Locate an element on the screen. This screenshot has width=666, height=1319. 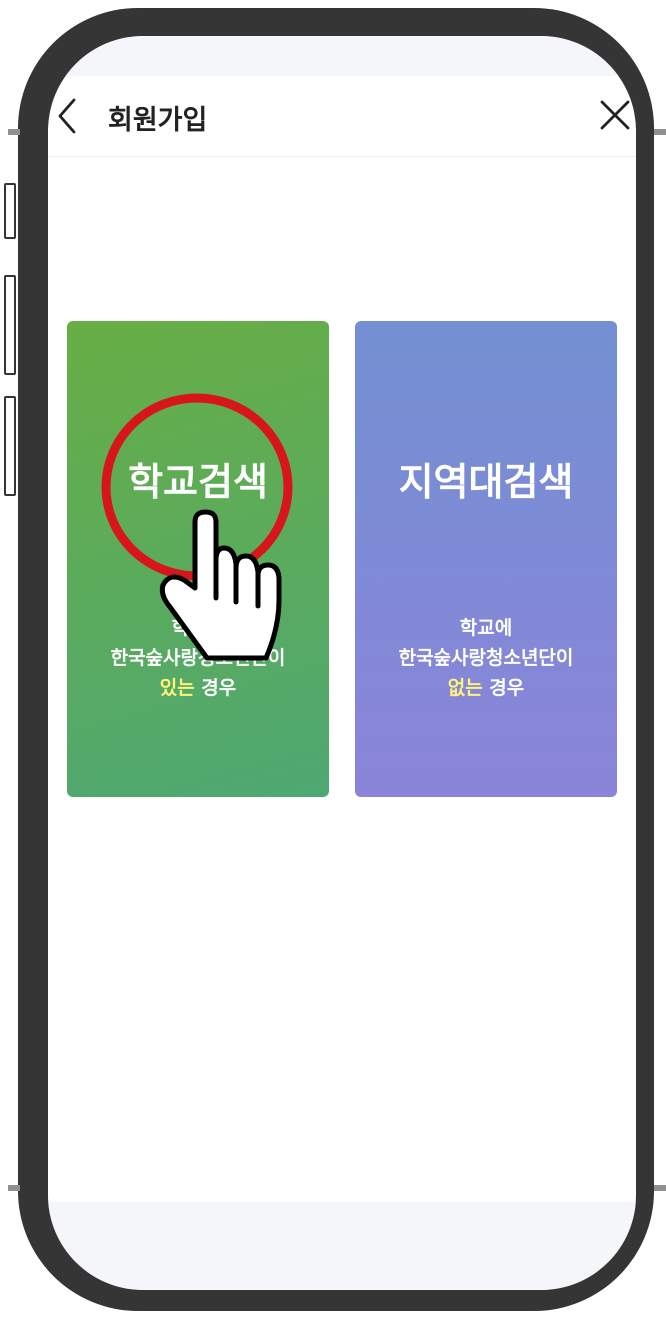
description-line: 없는 경우 is located at coordinates (486, 688).